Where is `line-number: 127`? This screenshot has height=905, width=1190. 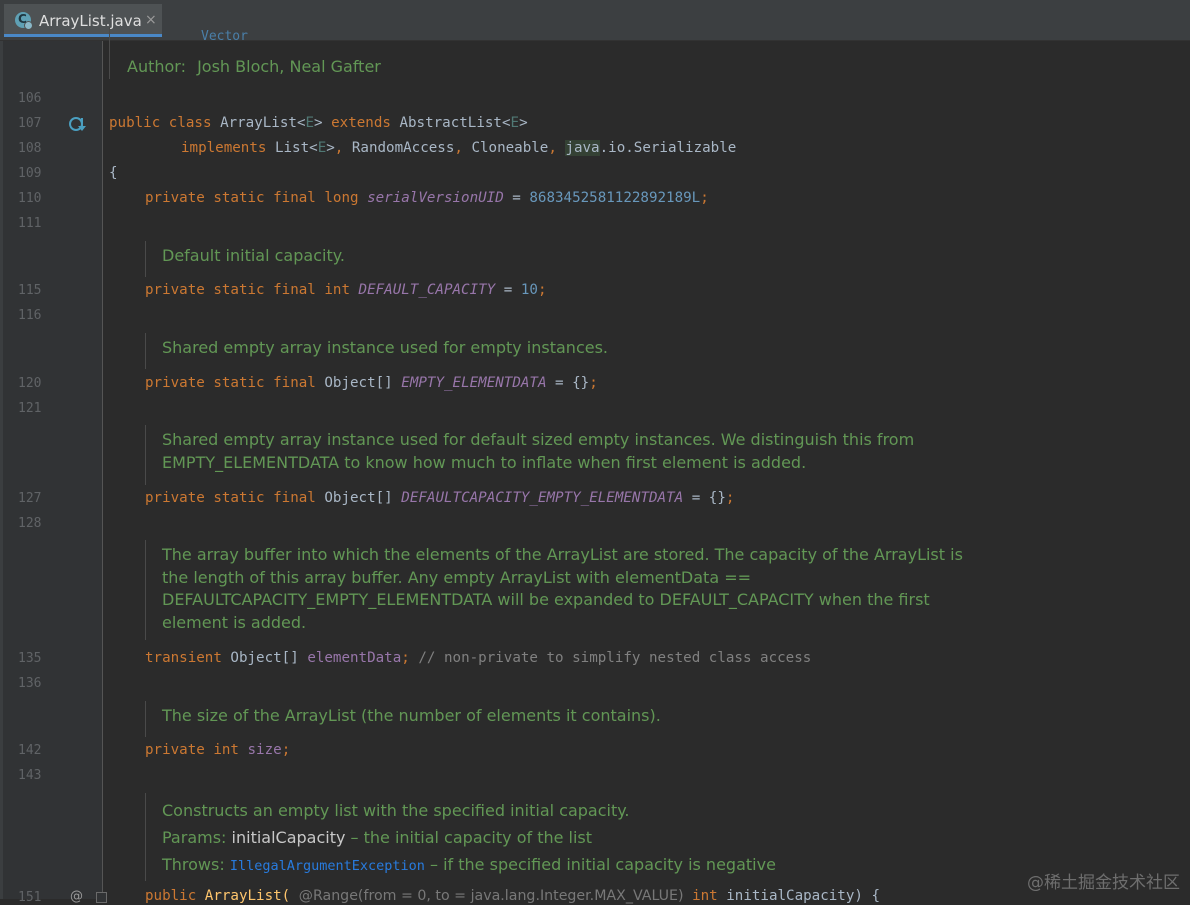
line-number: 127 is located at coordinates (30, 498).